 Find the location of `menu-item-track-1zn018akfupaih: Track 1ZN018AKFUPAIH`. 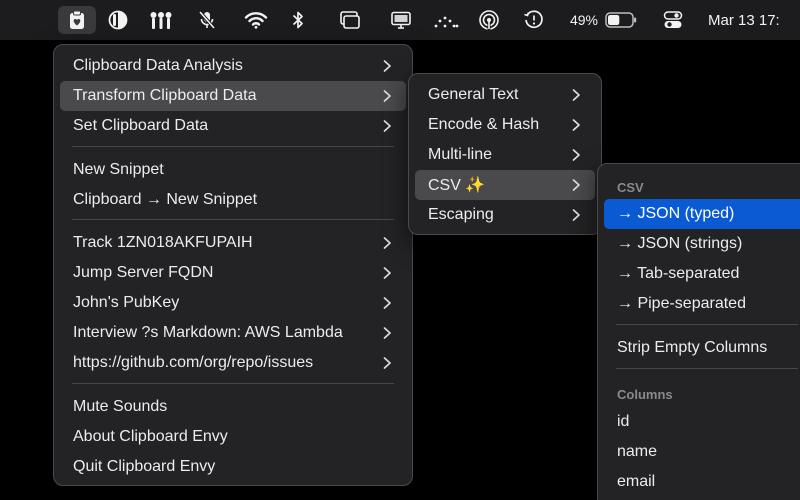

menu-item-track-1zn018akfupaih: Track 1ZN018AKFUPAIH is located at coordinates (233, 243).